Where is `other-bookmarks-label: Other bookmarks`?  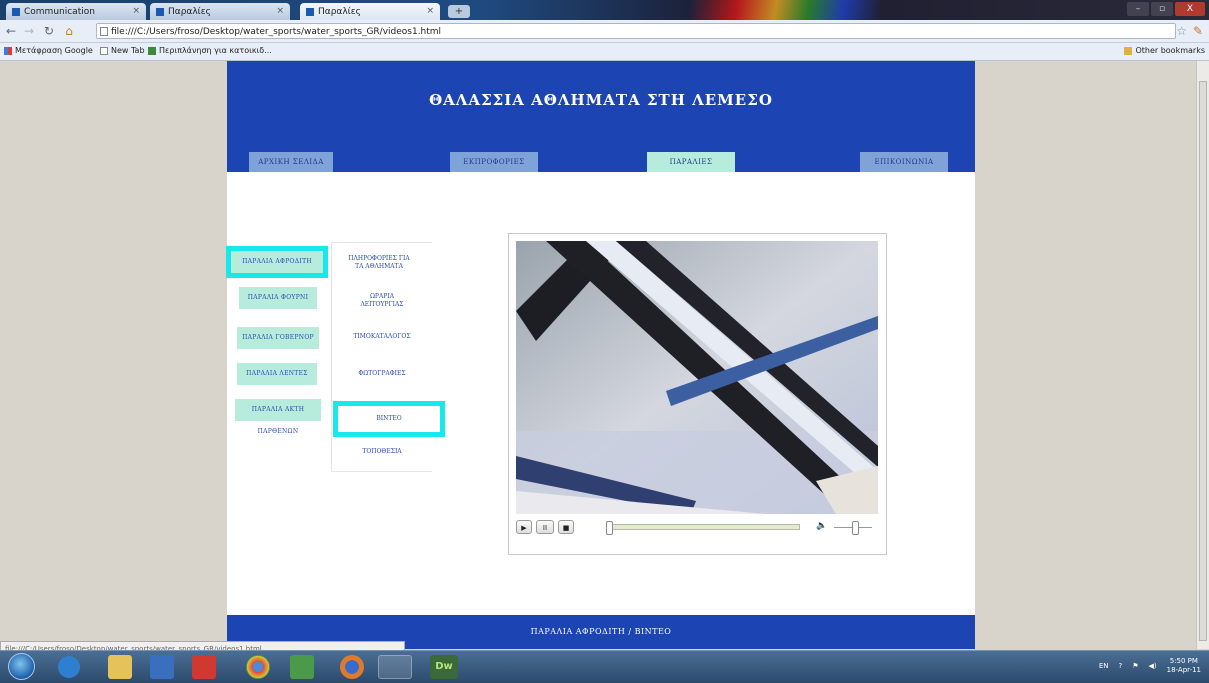 other-bookmarks-label: Other bookmarks is located at coordinates (1170, 50).